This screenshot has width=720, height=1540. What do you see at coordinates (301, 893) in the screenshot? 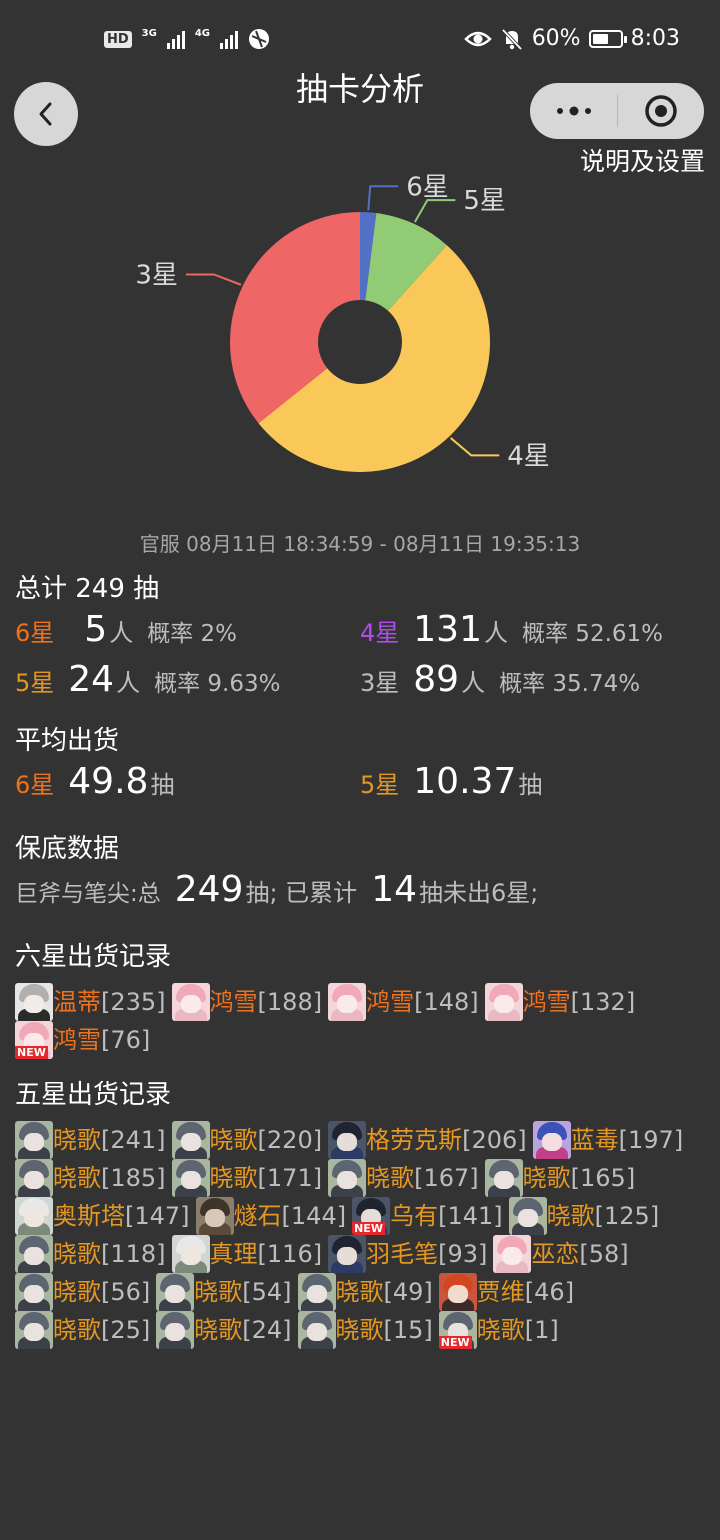
I see `pity-mid-text: 抽; 已累计` at bounding box center [301, 893].